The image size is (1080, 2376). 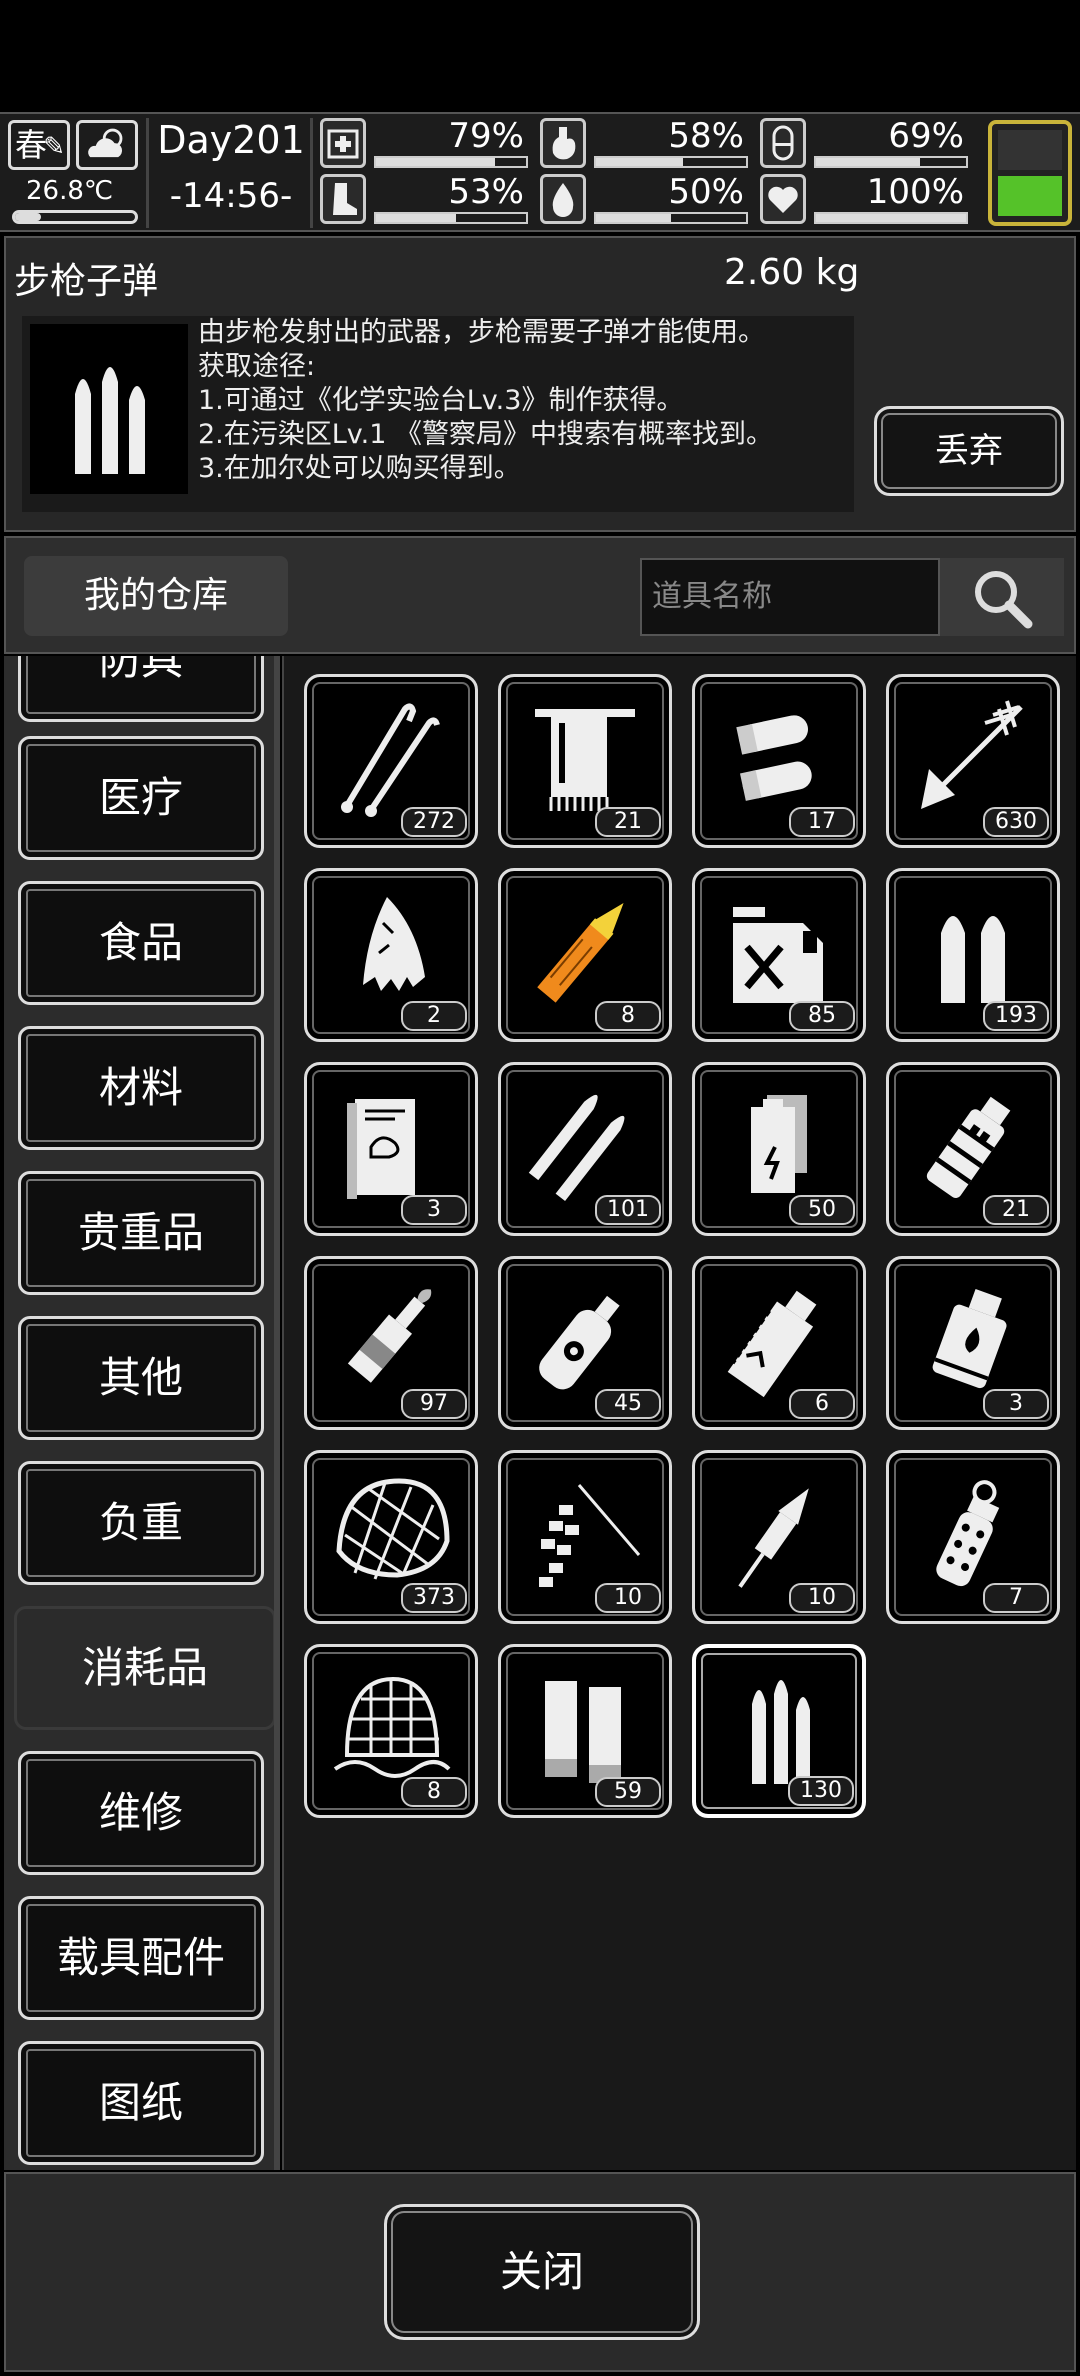 I want to click on item-weight: 2.60 kg, so click(x=792, y=272).